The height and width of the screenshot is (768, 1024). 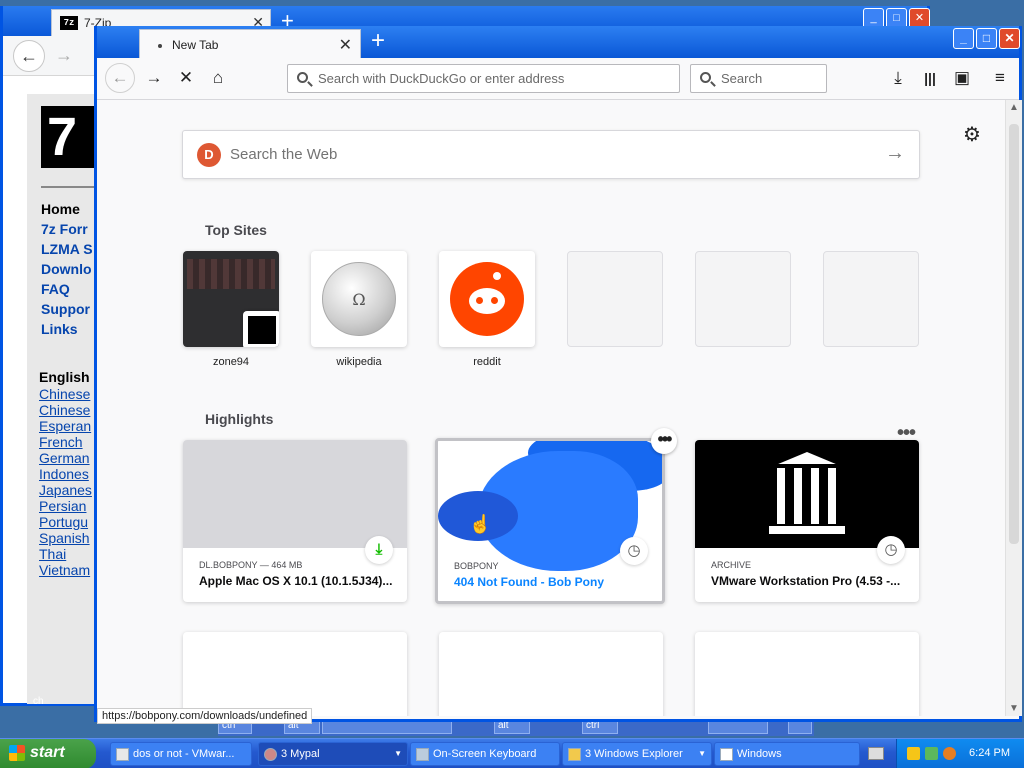 I want to click on archive-pediment, so click(x=807, y=458).